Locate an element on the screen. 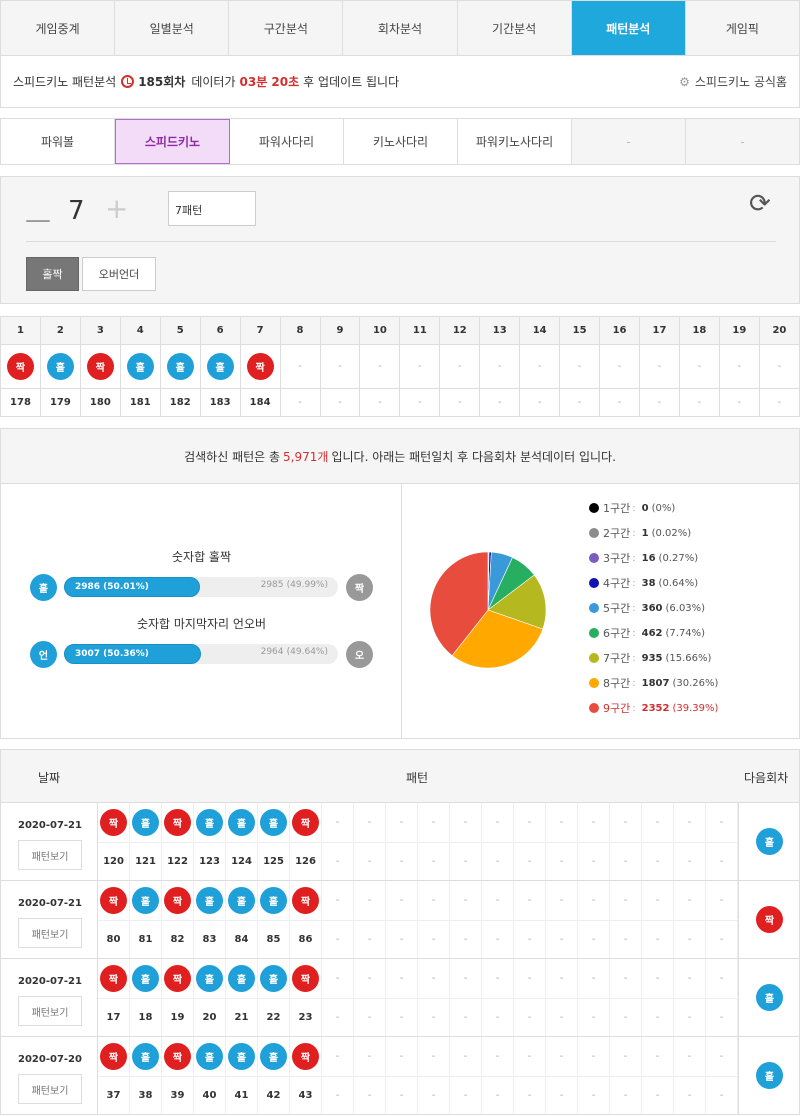 This screenshot has height=1116, width=800. legend-value: 0 is located at coordinates (645, 508).